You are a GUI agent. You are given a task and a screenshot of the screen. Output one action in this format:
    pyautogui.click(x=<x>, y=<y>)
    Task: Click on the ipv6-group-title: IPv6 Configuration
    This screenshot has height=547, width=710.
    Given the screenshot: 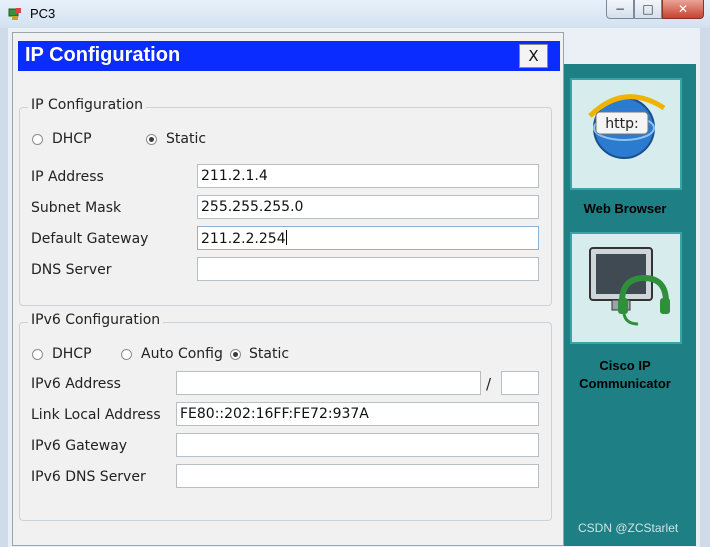 What is the action you would take?
    pyautogui.click(x=96, y=320)
    